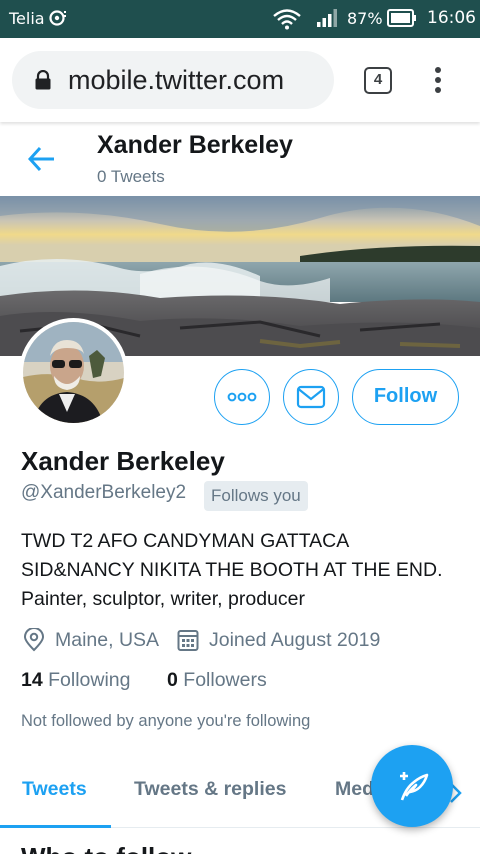  Describe the element at coordinates (354, 789) in the screenshot. I see `tab-media: Med` at that location.